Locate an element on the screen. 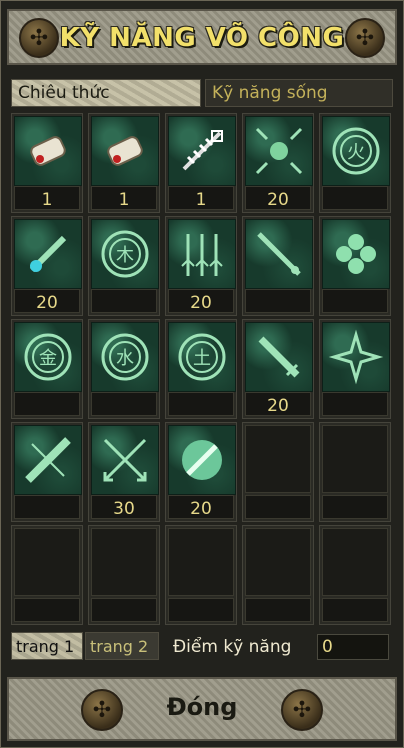  skill-slot: 30 is located at coordinates (124, 472).